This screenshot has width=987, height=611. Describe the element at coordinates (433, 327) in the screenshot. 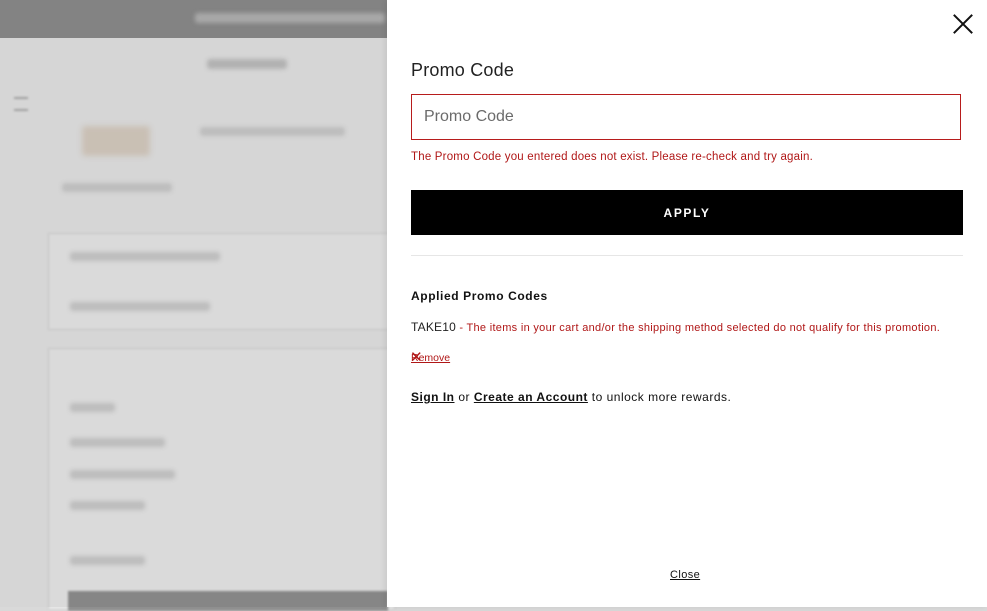

I see `applied-code: TAKE10` at that location.